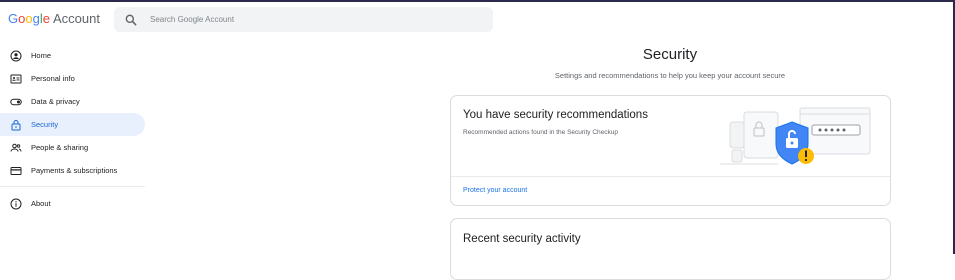  What do you see at coordinates (46, 18) in the screenshot?
I see `logo-letter: e` at bounding box center [46, 18].